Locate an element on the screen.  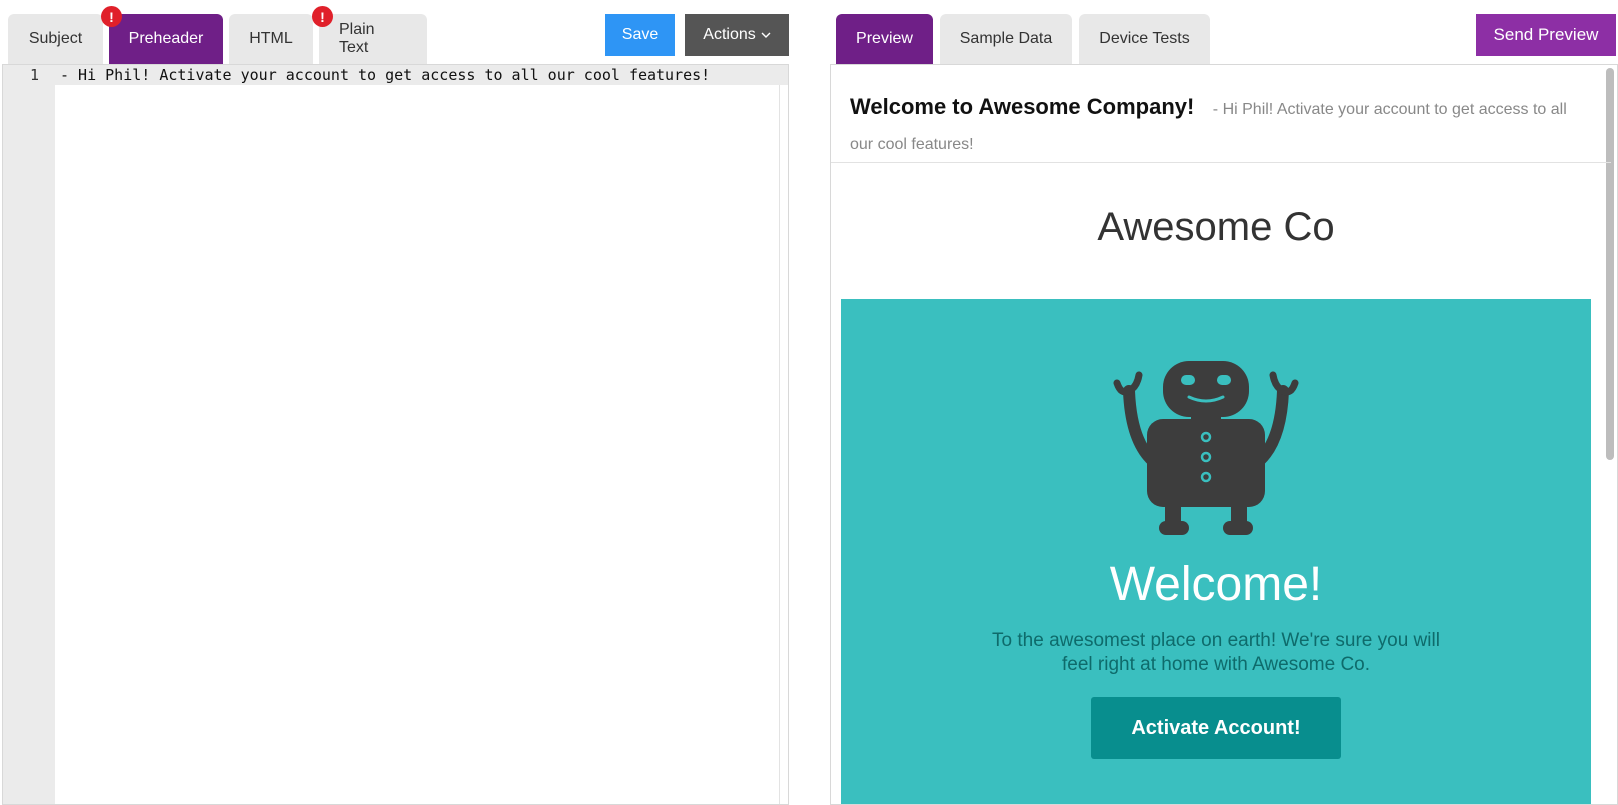
send-preview-button: Send Preview is located at coordinates (1546, 35).